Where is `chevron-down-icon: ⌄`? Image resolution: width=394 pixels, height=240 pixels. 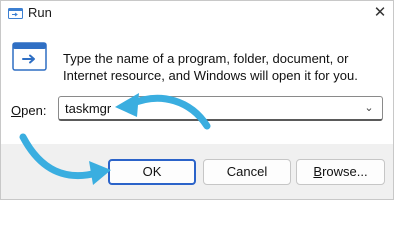
chevron-down-icon: ⌄ is located at coordinates (369, 108).